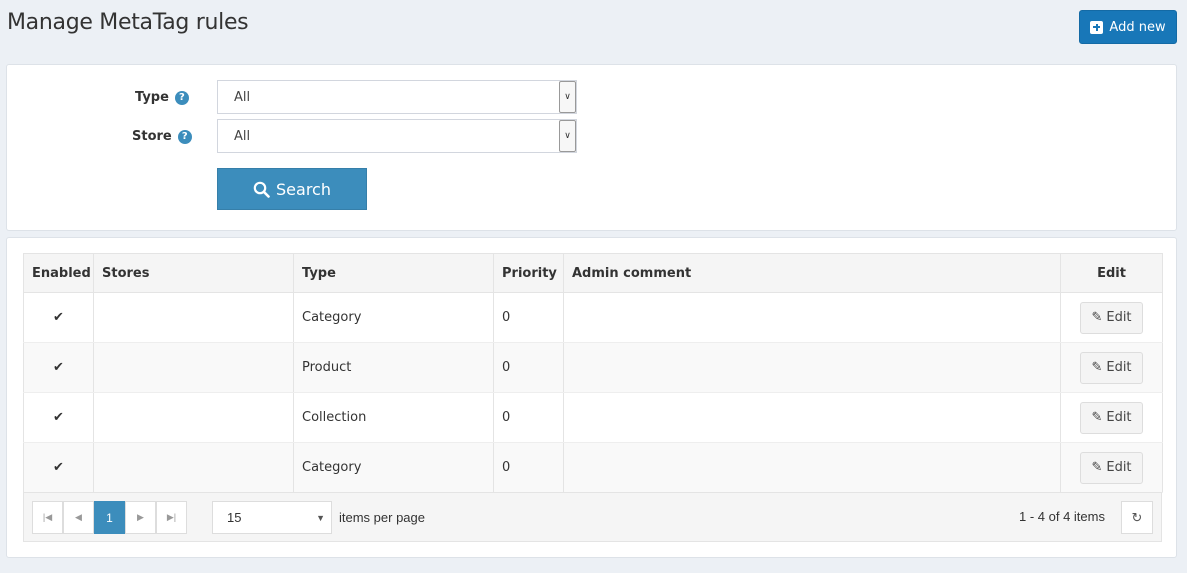 The image size is (1187, 573). I want to click on column-header-enabled: Enabled, so click(58, 273).